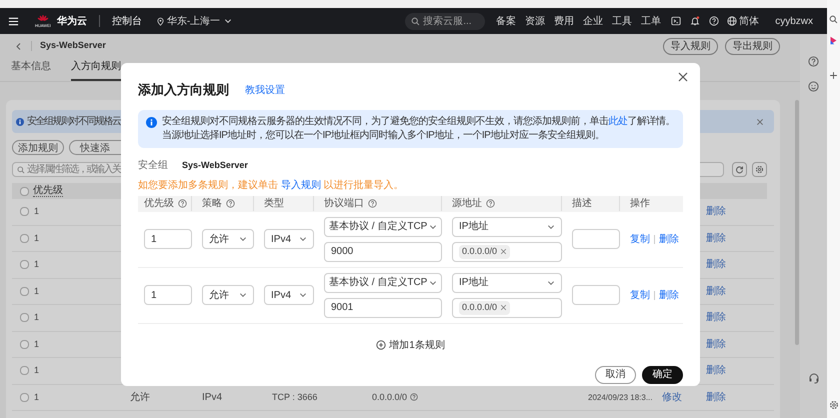  I want to click on port-field: 9000, so click(383, 252).